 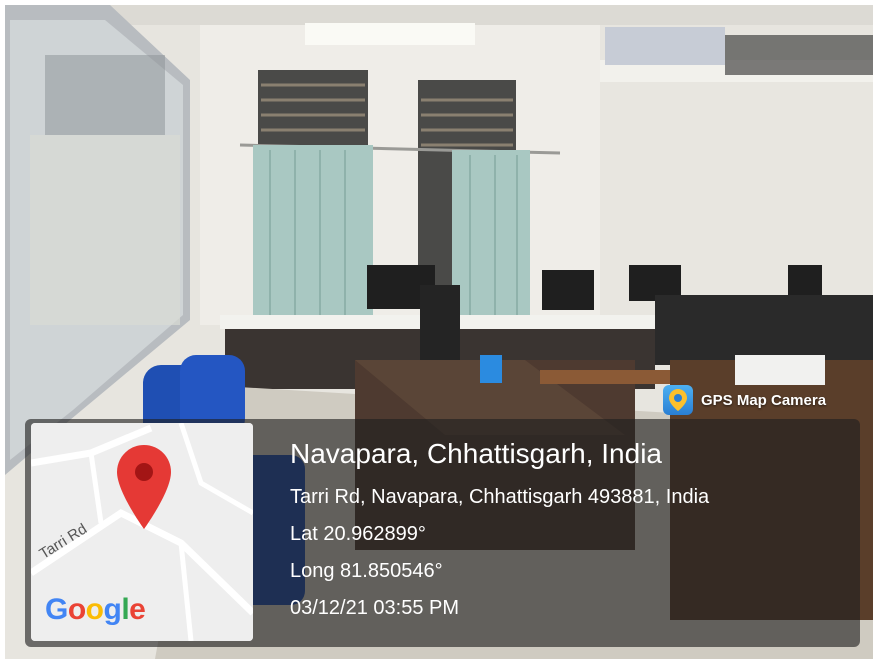 What do you see at coordinates (358, 534) in the screenshot?
I see `location-latitude: Lat 20.962899°` at bounding box center [358, 534].